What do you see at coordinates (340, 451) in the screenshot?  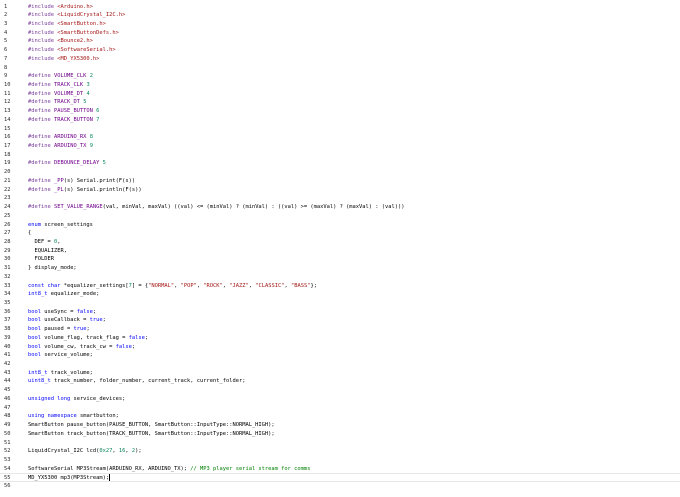 I see `code-line: 52 LiquidCrystal_I2C lcd(0x27, 16, 2);` at bounding box center [340, 451].